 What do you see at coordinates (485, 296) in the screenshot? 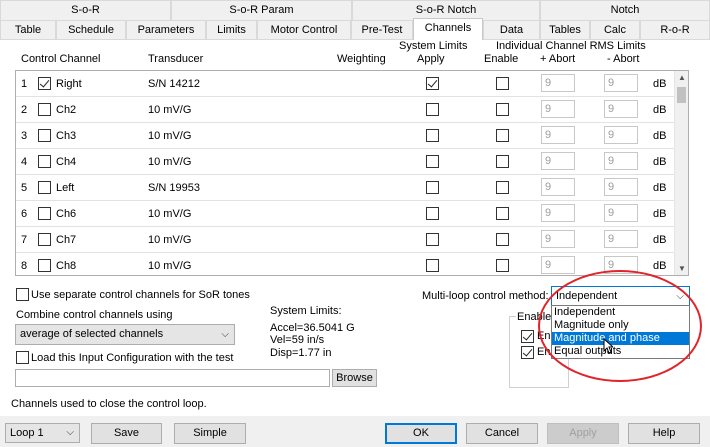
I see `multiloop-label: Multi-loop control method:` at bounding box center [485, 296].